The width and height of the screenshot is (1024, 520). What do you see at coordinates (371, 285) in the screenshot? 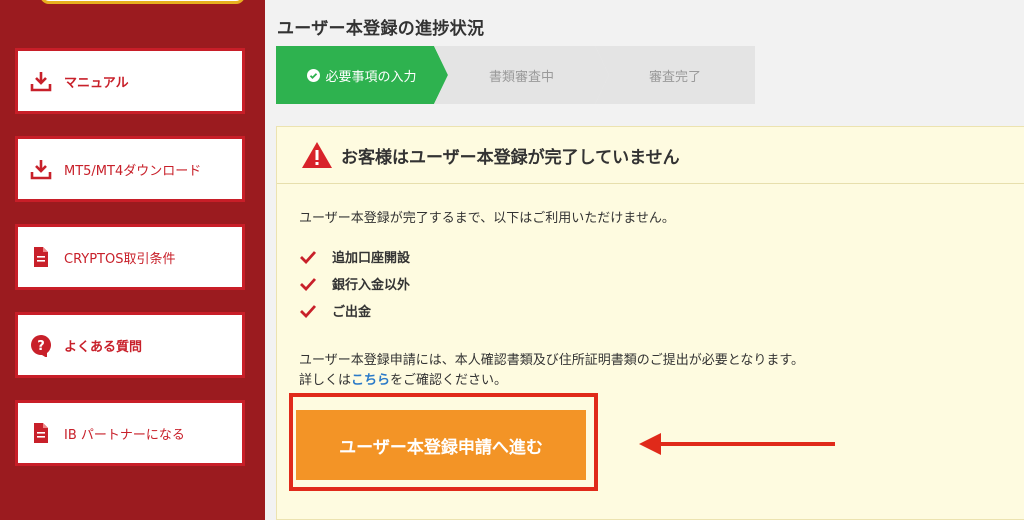
I see `list-item-label: 銀行入金以外` at bounding box center [371, 285].